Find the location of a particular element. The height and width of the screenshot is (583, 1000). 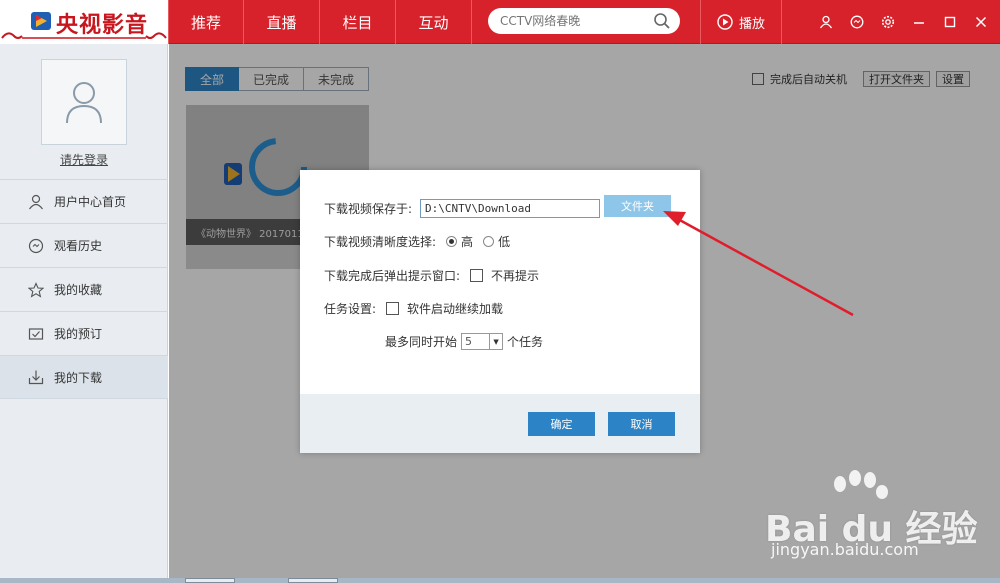

folder-button: 文件夹 is located at coordinates (637, 206).